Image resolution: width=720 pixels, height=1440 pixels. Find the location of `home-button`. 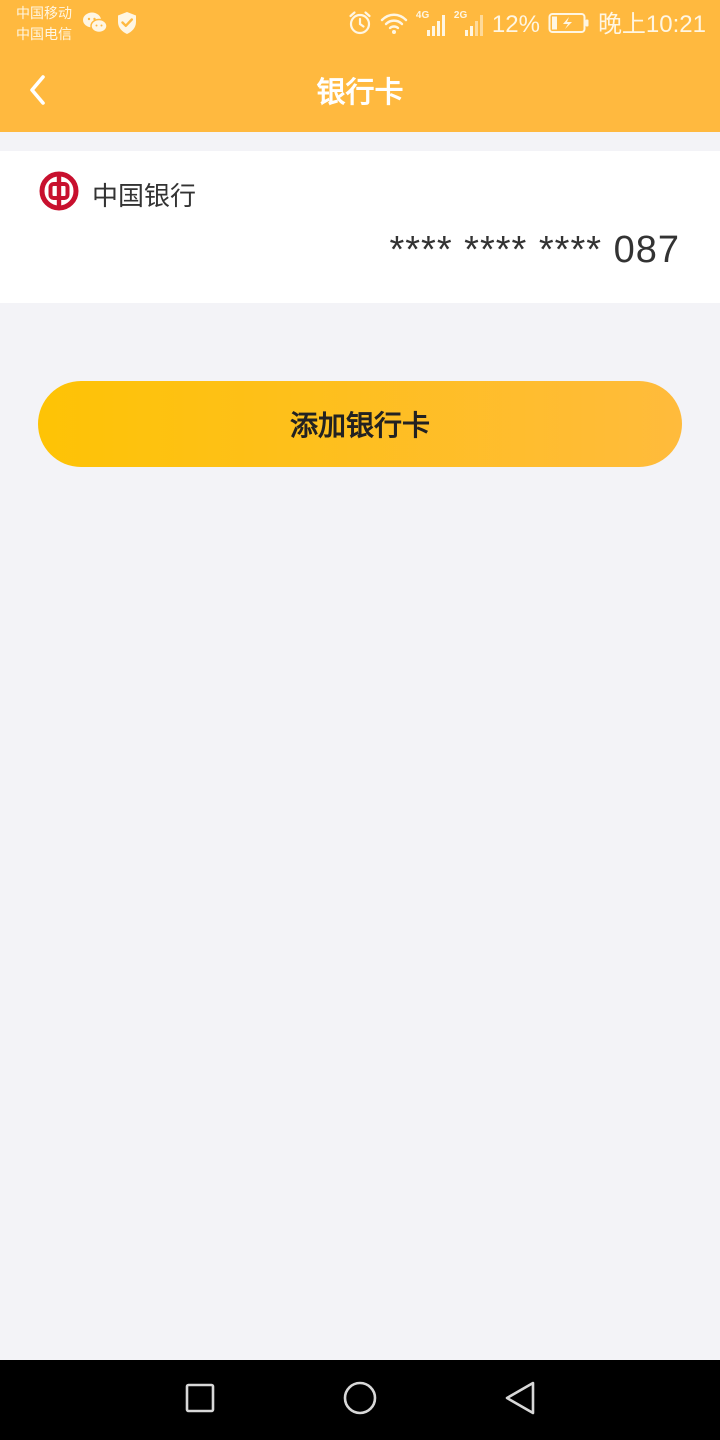

home-button is located at coordinates (360, 1400).